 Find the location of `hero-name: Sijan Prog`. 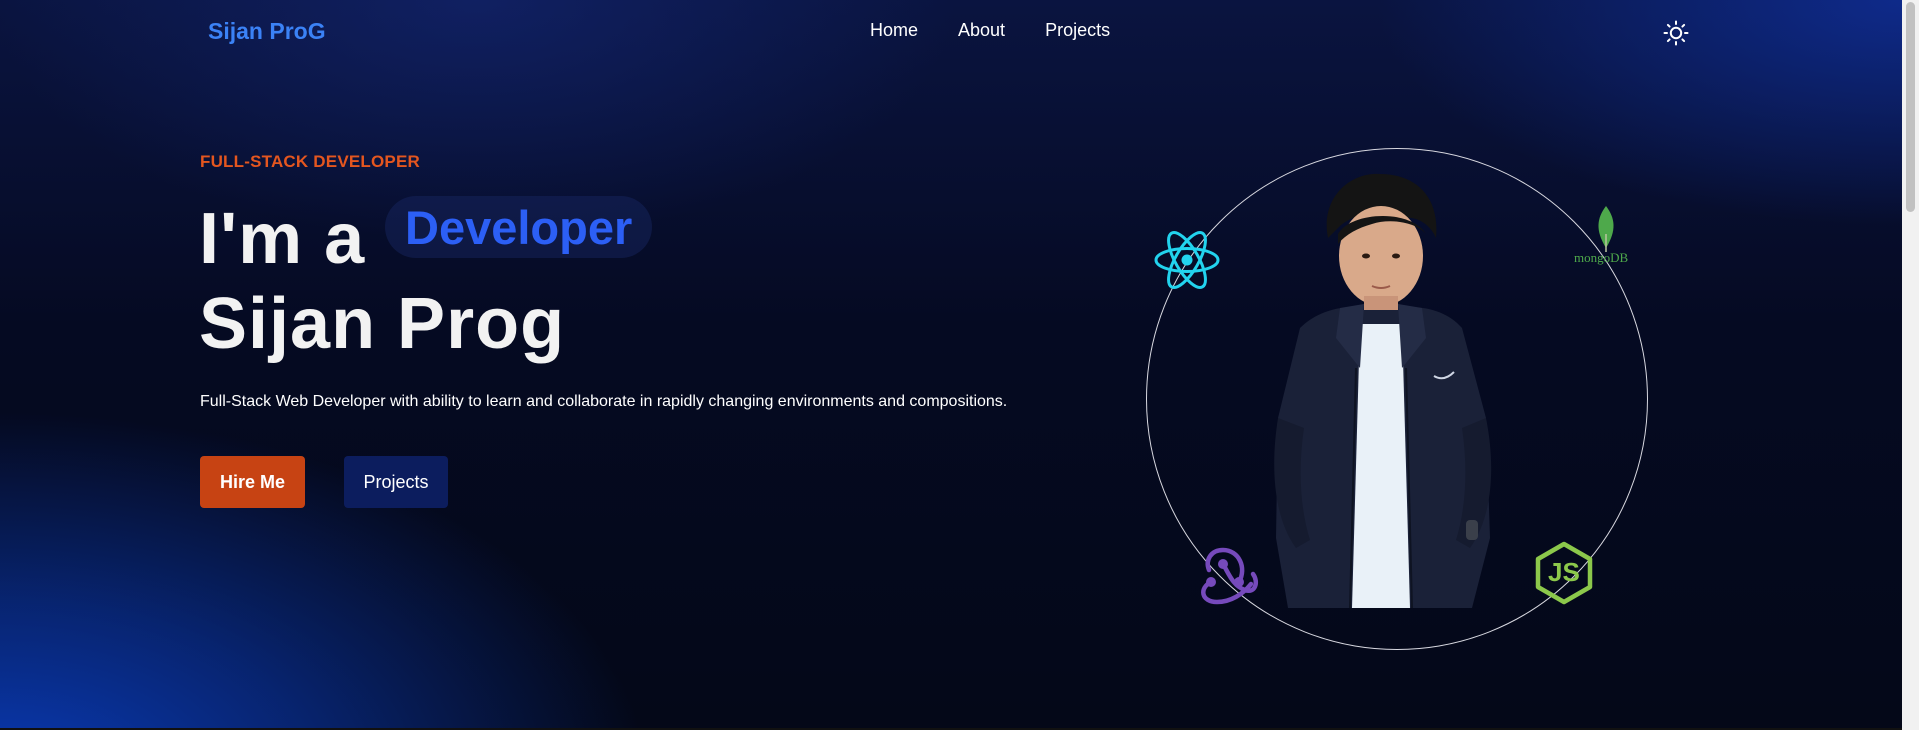

hero-name: Sijan Prog is located at coordinates (382, 324).